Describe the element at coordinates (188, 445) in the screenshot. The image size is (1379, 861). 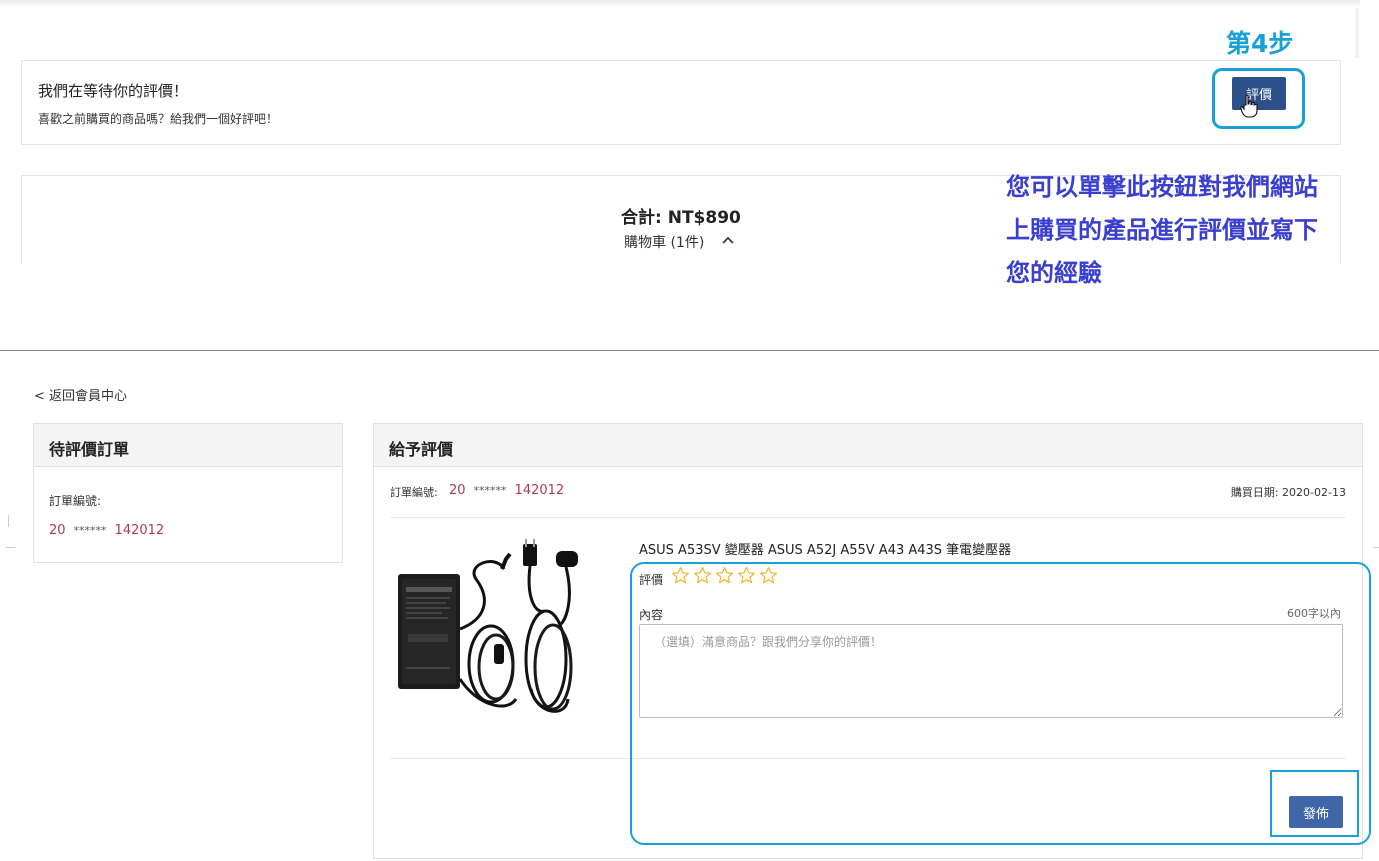
I see `pending-orders-header: 待評價訂單` at that location.